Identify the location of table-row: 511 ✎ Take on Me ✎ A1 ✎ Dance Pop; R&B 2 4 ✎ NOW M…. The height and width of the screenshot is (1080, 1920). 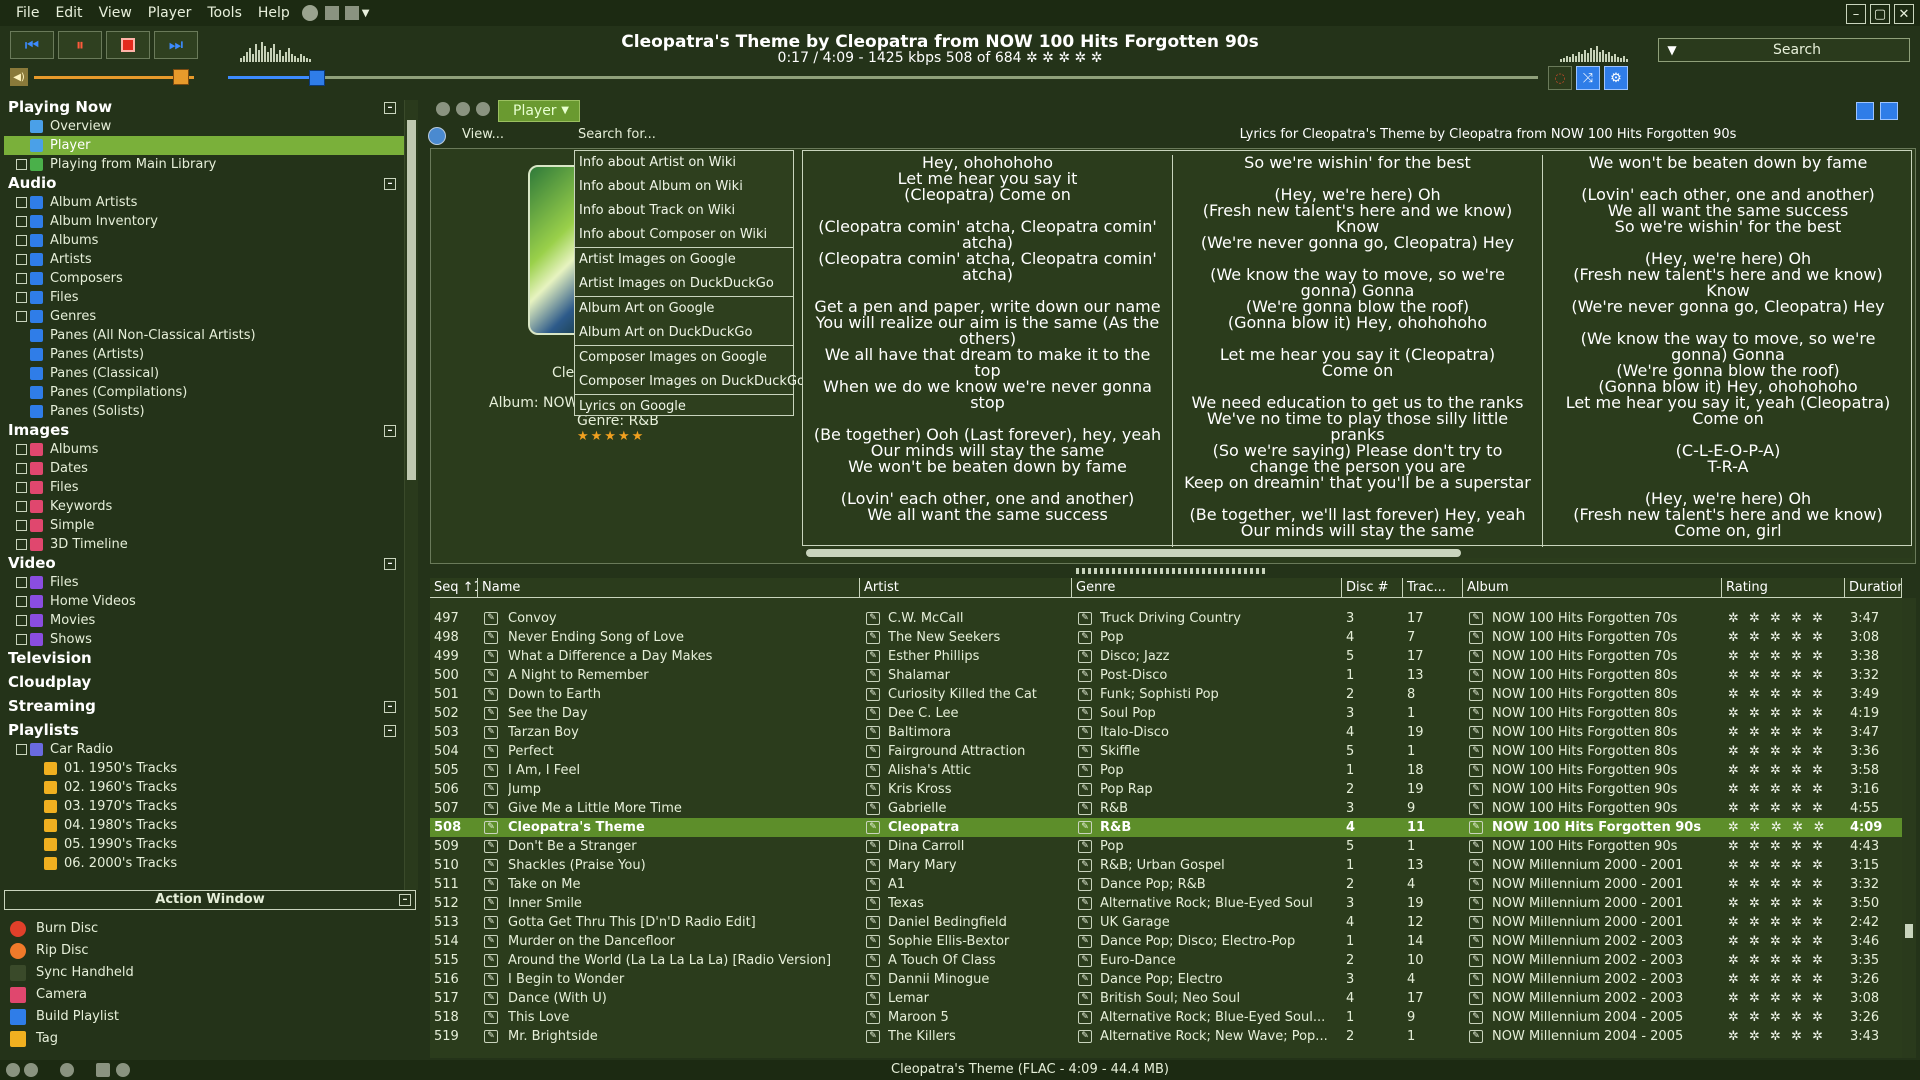
(1166, 884).